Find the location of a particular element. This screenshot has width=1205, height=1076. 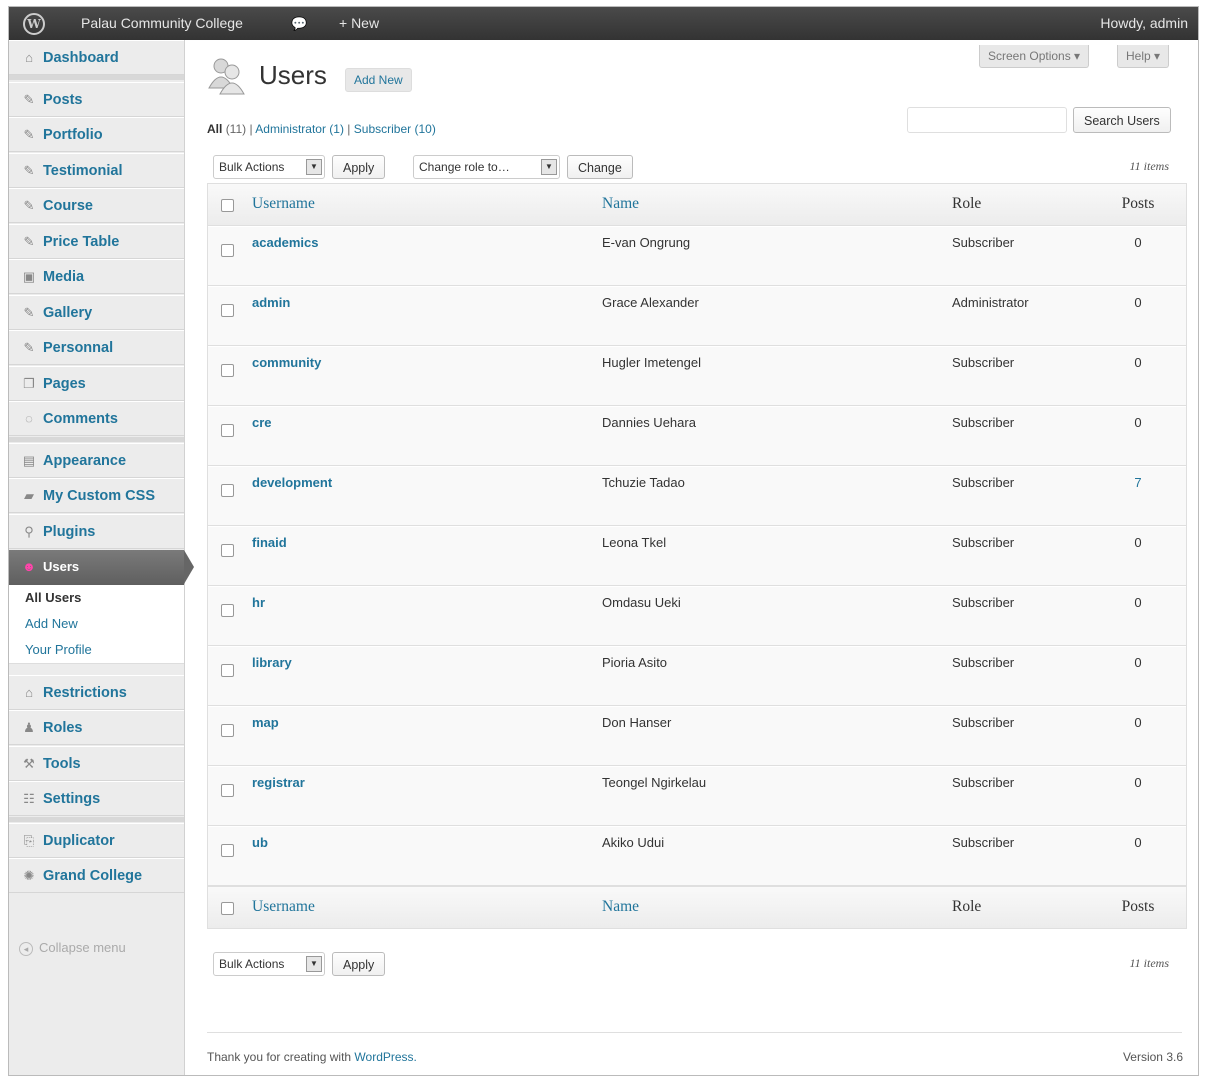

username-link: academics is located at coordinates (285, 242).